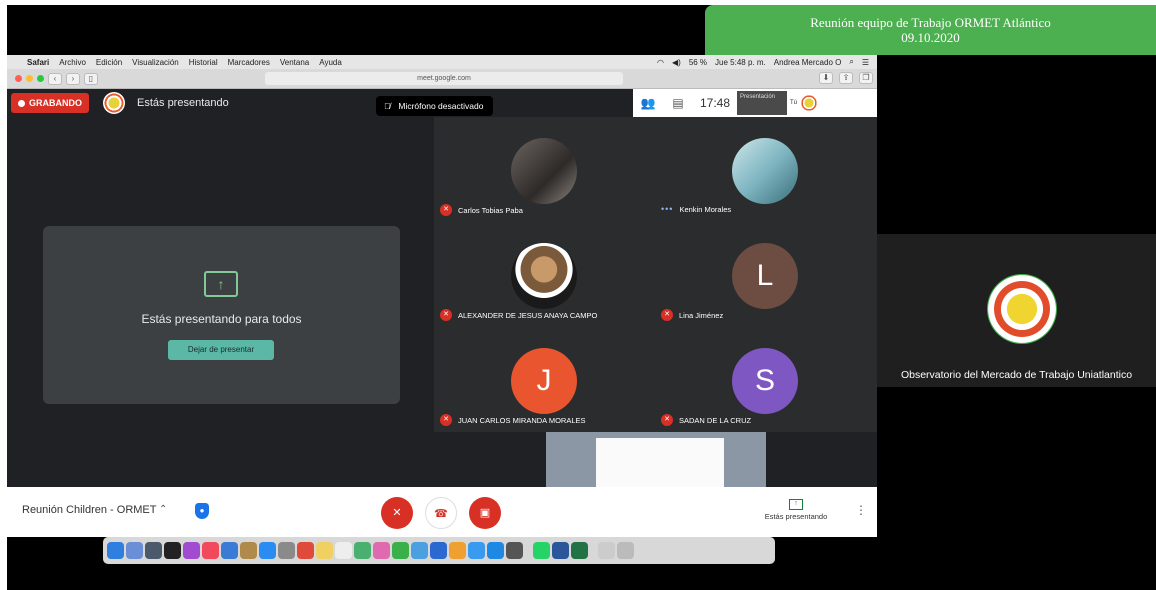 The width and height of the screenshot is (1156, 590). Describe the element at coordinates (441, 106) in the screenshot. I see `mic-off-label: Micrófono desactivado` at that location.